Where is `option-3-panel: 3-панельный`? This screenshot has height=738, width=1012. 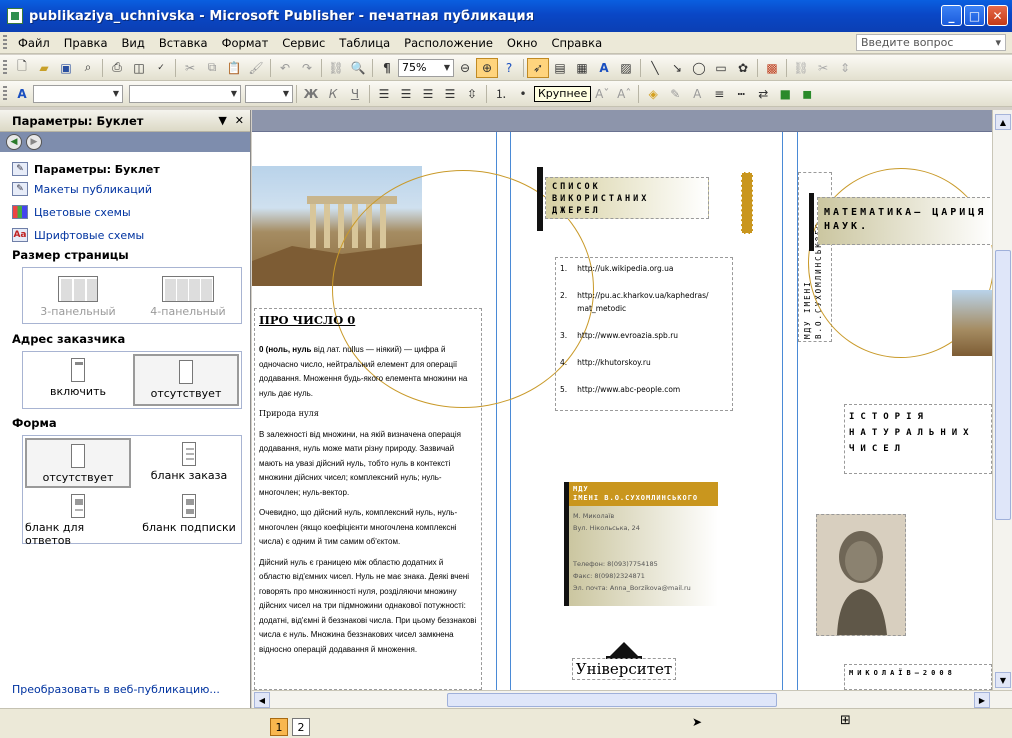
option-3-panel: 3-панельный is located at coordinates (78, 297).